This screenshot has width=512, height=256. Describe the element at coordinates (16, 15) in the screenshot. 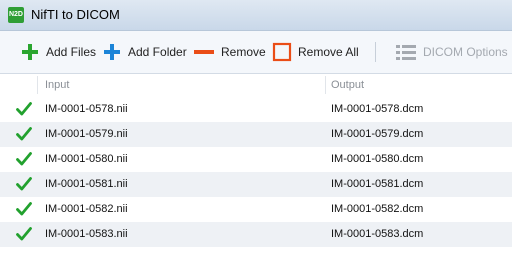

I see `app-icon: N2D` at that location.